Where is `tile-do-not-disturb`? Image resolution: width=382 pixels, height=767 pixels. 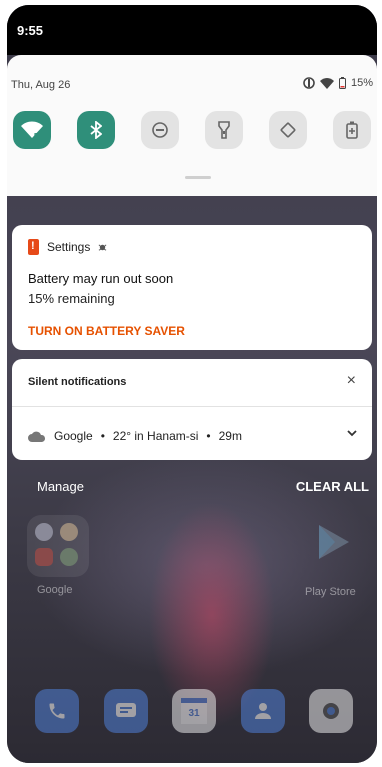
tile-do-not-disturb is located at coordinates (160, 130).